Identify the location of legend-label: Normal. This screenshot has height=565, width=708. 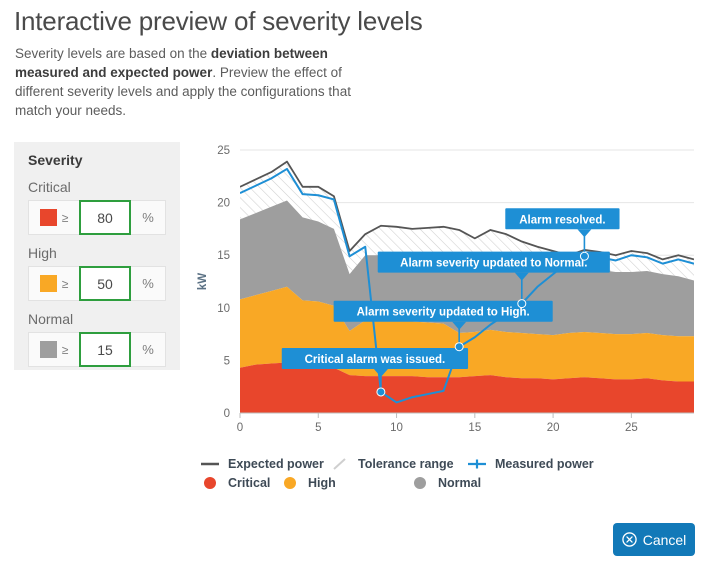
(460, 482).